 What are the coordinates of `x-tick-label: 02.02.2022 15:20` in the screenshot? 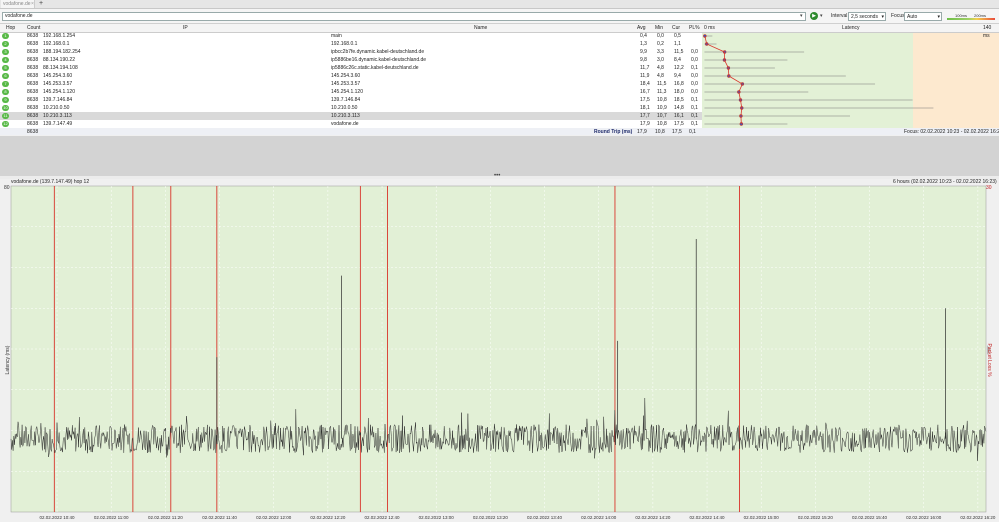 It's located at (816, 517).